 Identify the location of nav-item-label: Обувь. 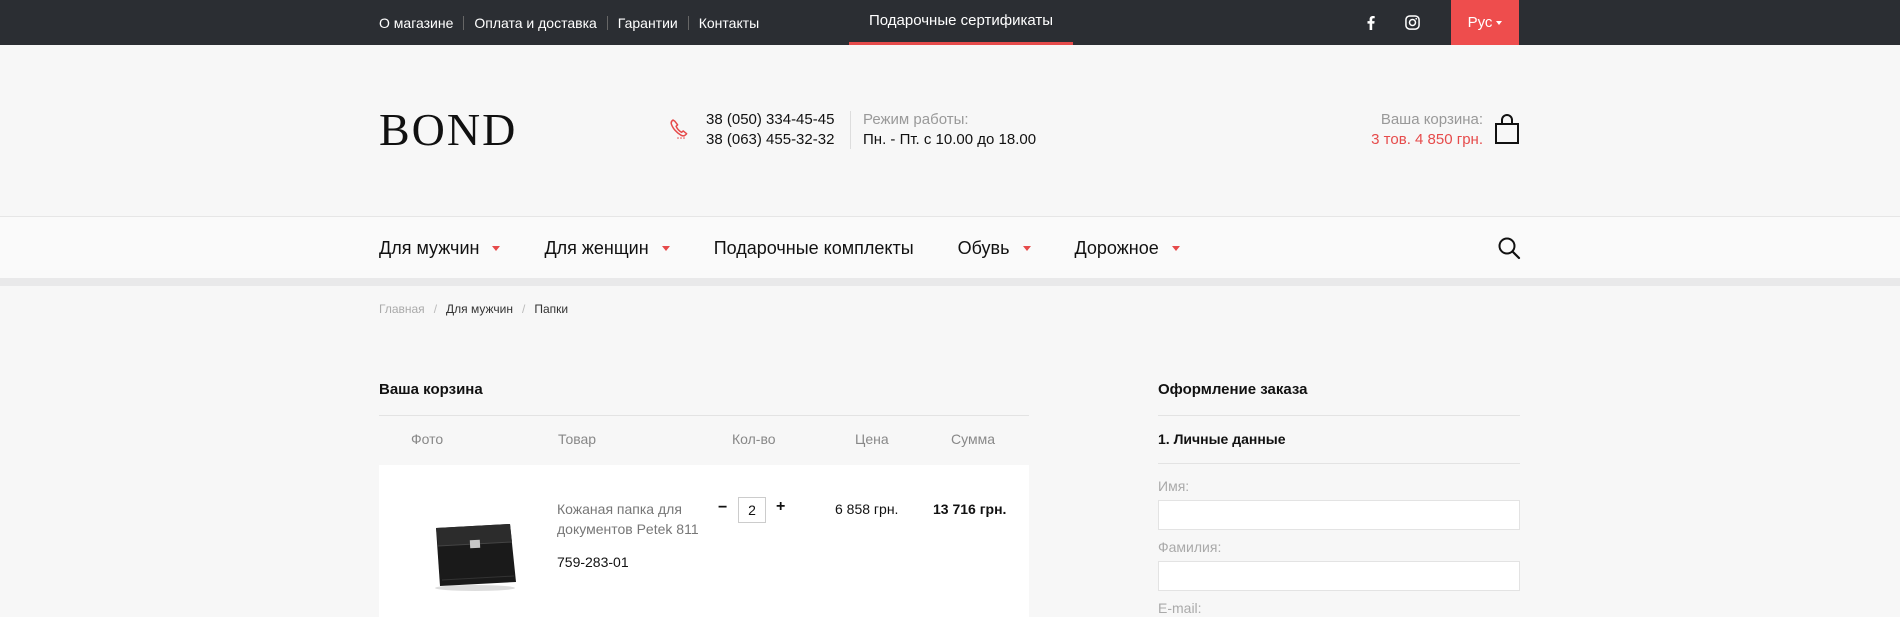
(983, 247).